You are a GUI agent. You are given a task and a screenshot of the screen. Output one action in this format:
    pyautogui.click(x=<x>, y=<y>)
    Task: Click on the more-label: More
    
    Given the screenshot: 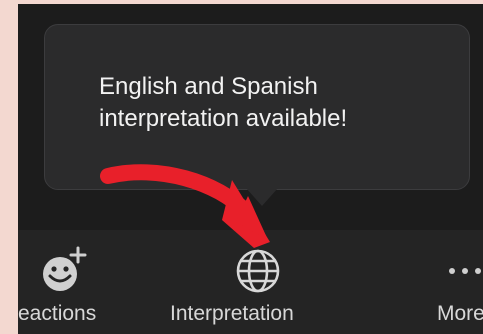 What is the action you would take?
    pyautogui.click(x=460, y=313)
    